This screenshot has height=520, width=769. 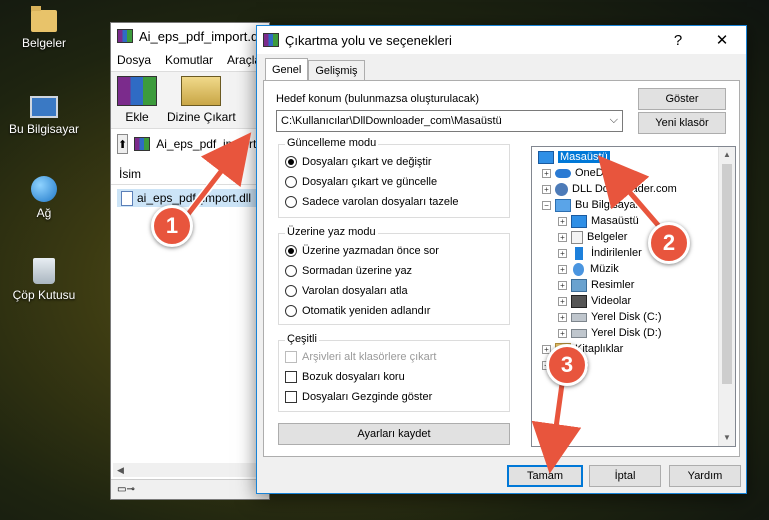 What do you see at coordinates (215, 178) in the screenshot?
I see `arrow-step-1-inner` at bounding box center [215, 178].